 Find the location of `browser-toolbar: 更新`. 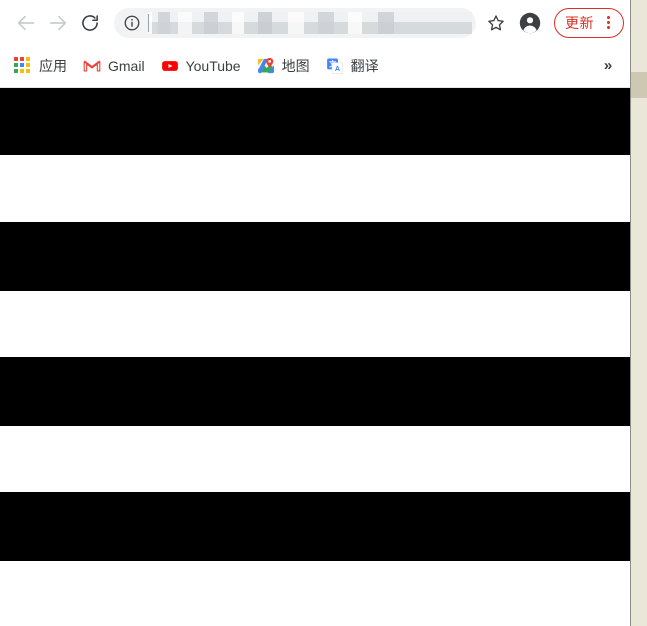

browser-toolbar: 更新 is located at coordinates (315, 22).